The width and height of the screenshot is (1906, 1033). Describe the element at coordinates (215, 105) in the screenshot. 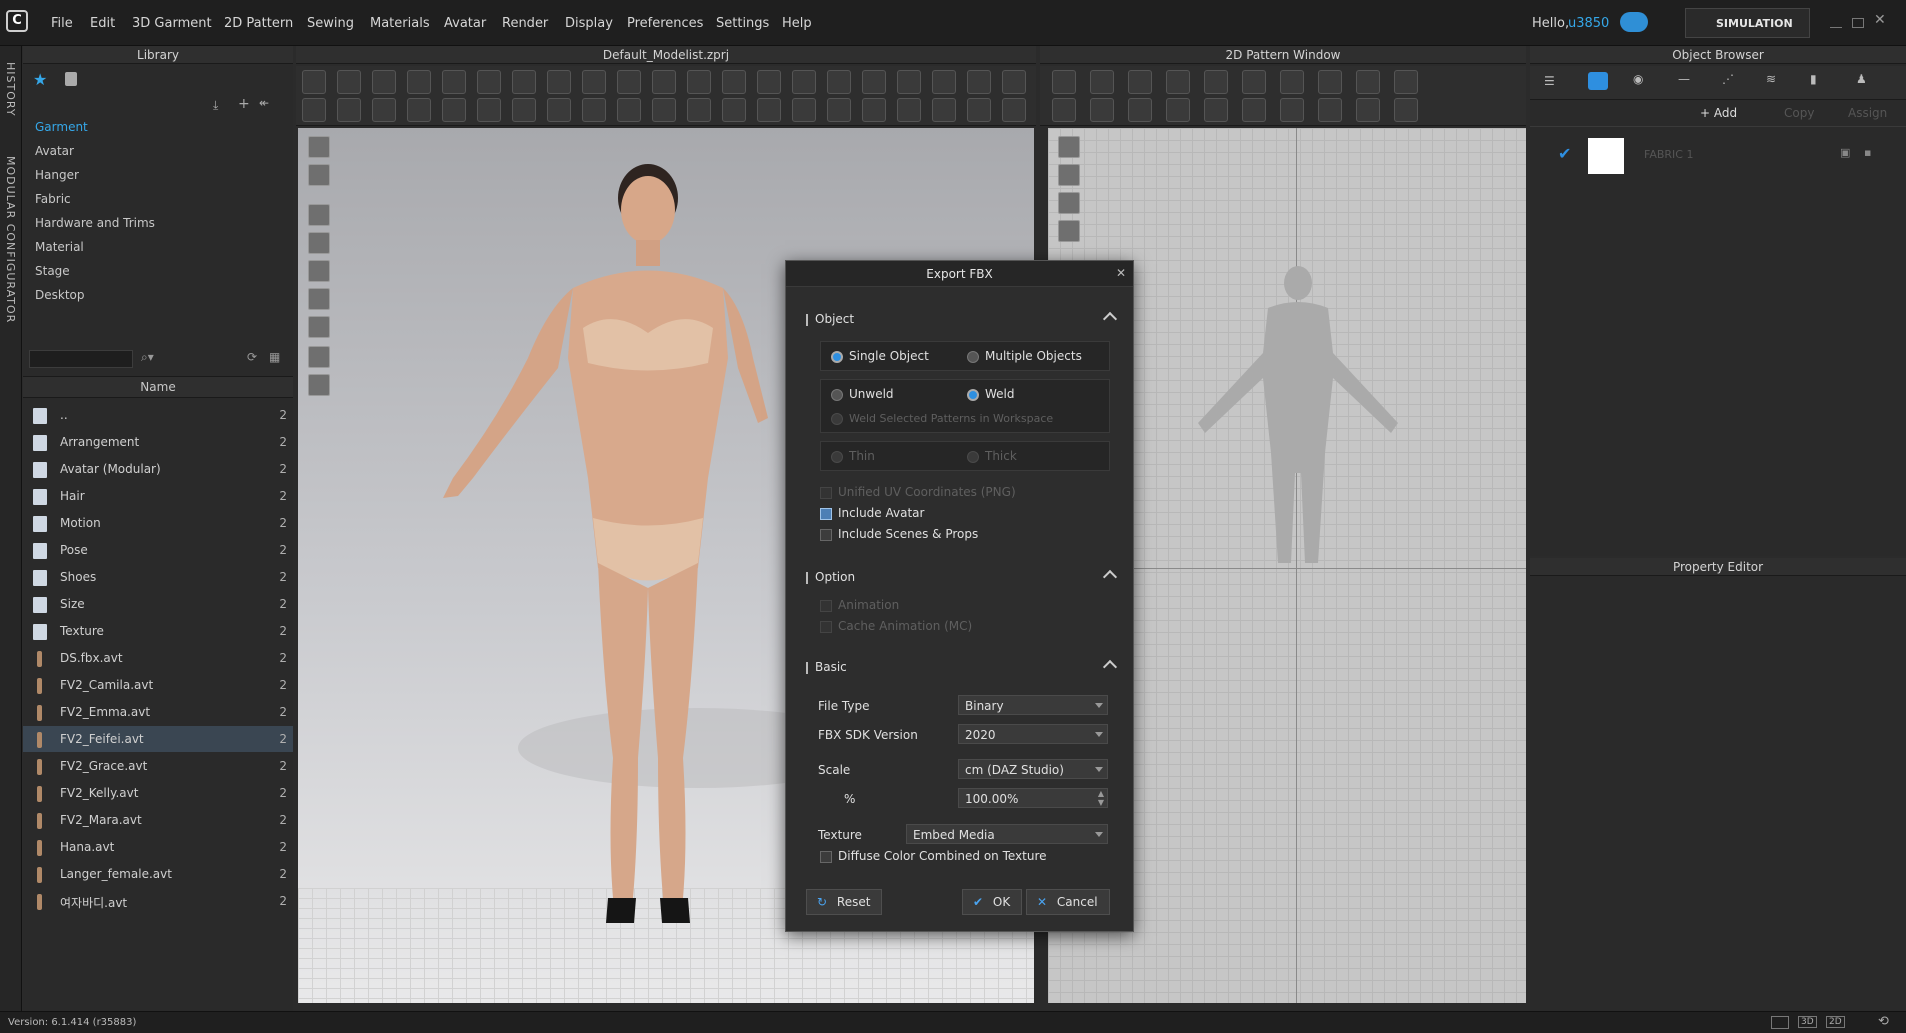

I see `download-icon: ⤓` at that location.